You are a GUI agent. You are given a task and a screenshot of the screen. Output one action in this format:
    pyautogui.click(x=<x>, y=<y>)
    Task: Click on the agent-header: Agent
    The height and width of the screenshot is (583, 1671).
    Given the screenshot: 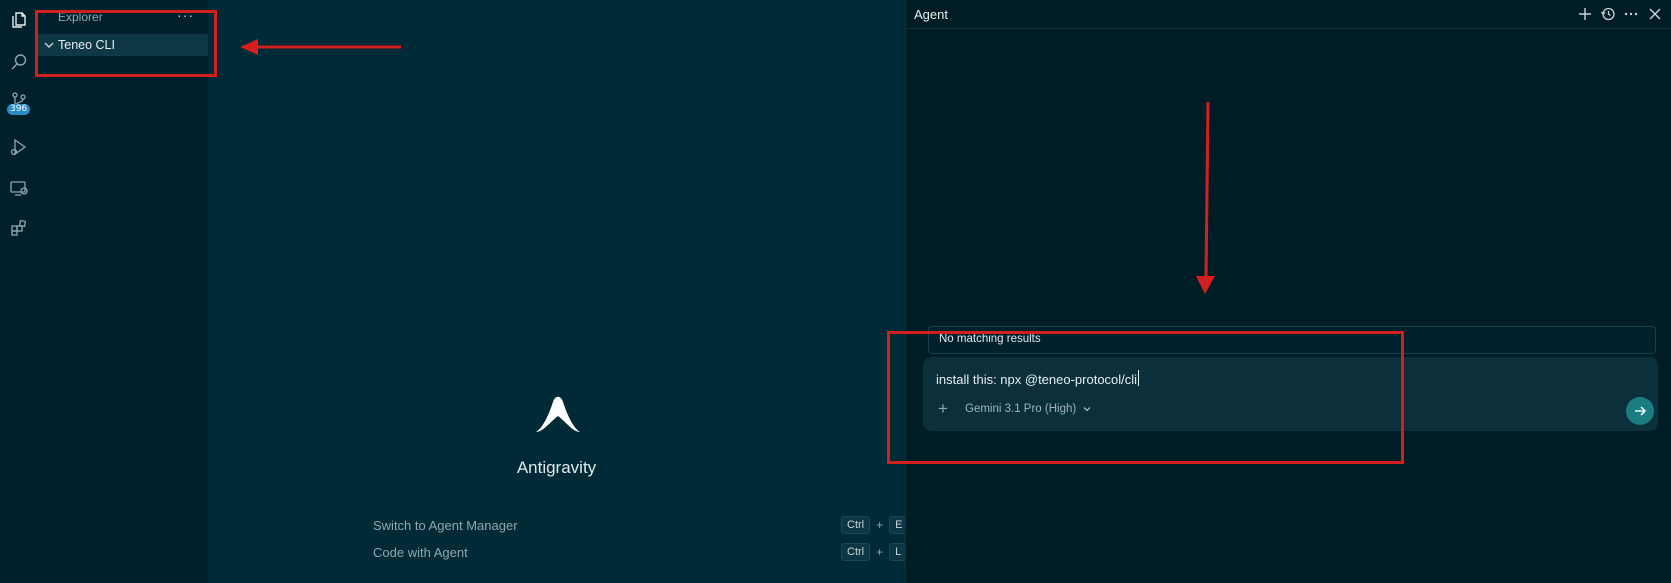 What is the action you would take?
    pyautogui.click(x=1288, y=14)
    